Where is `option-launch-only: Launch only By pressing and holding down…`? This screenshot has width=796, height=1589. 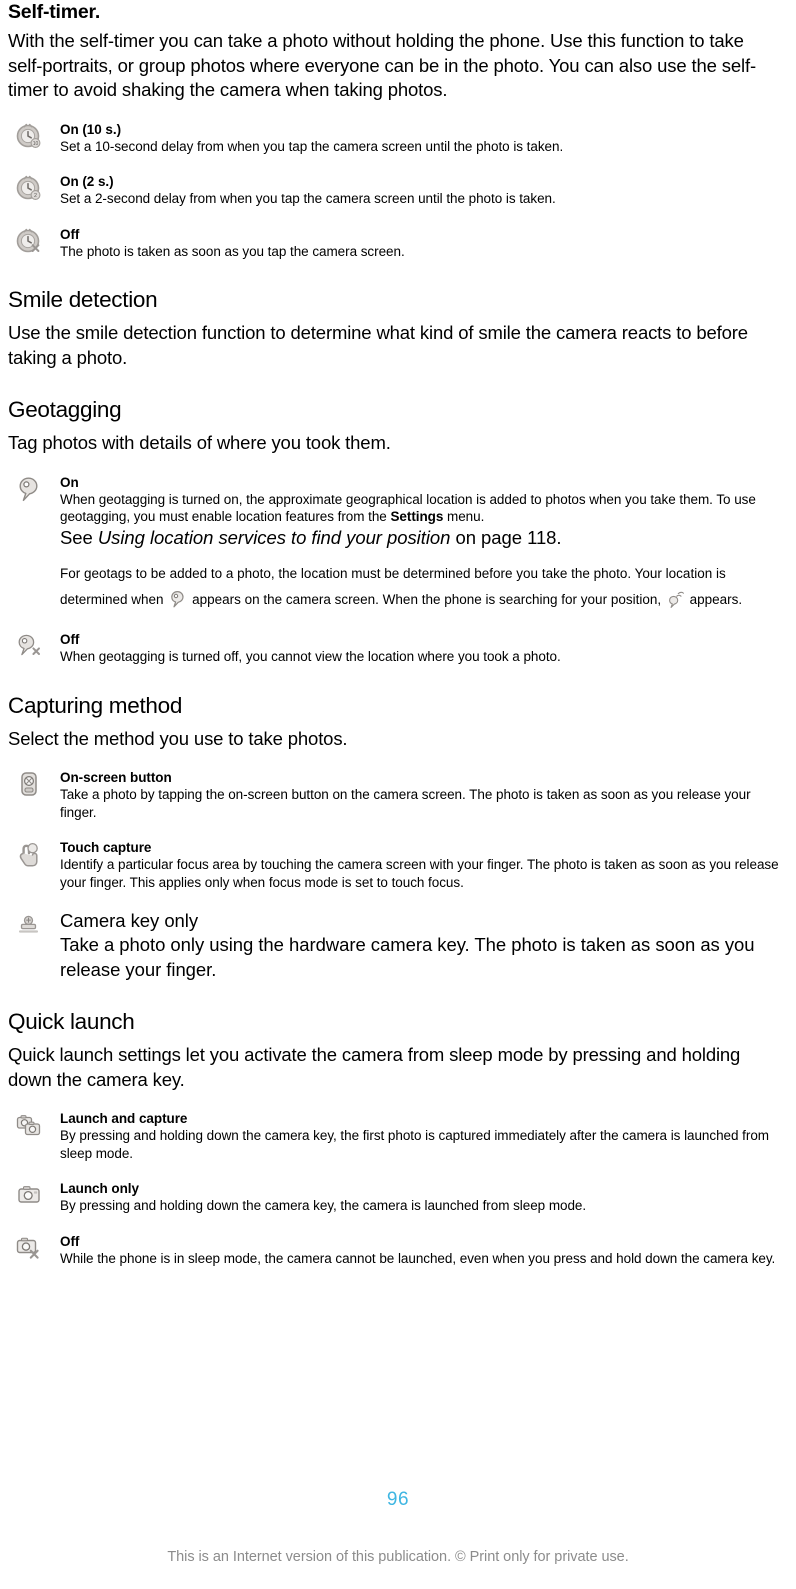 option-launch-only: Launch only By pressing and holding down… is located at coordinates (395, 1197).